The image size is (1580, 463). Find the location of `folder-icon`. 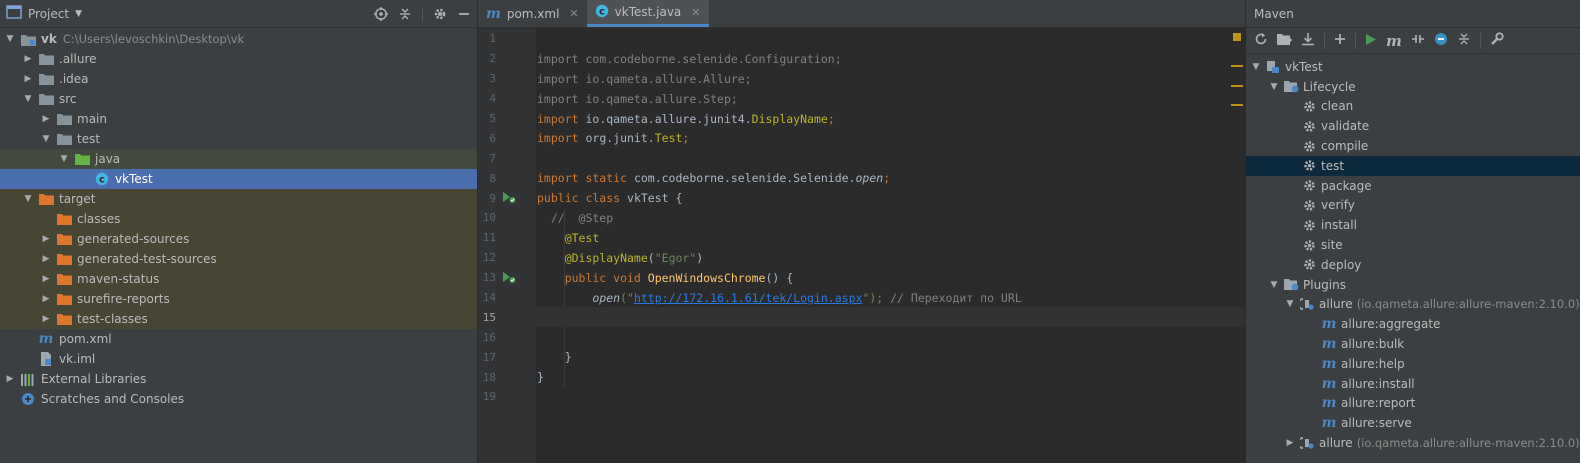

folder-icon is located at coordinates (46, 79).